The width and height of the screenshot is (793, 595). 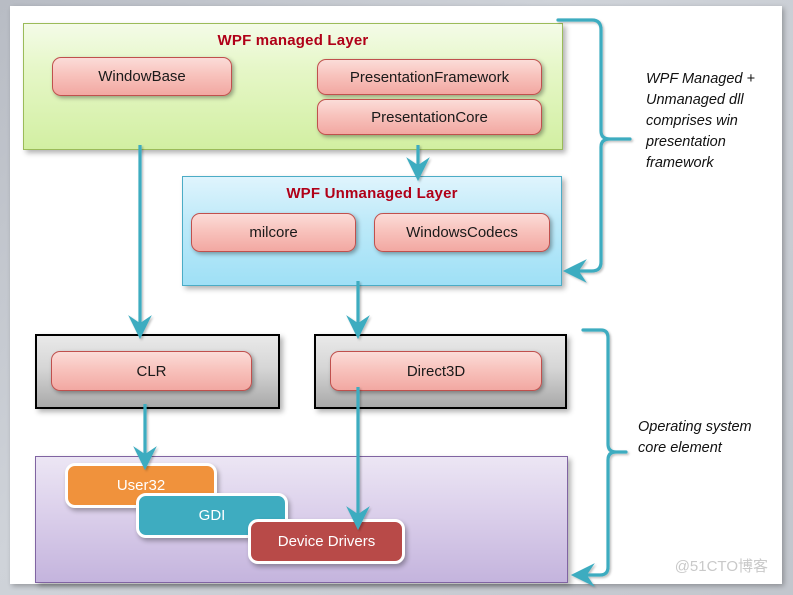 I want to click on component-direct3d-label: Direct3D, so click(x=436, y=371).